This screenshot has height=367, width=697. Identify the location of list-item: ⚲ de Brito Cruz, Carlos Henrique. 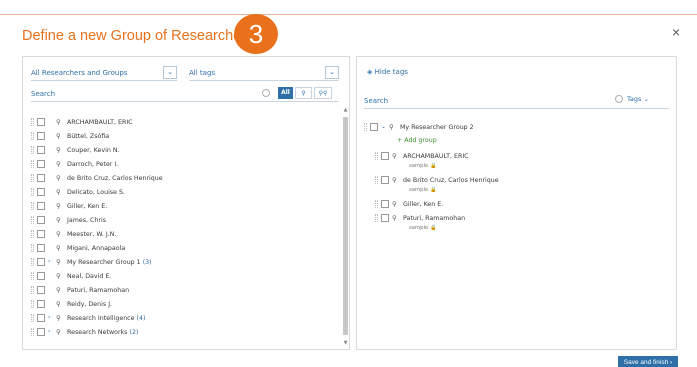
(97, 178).